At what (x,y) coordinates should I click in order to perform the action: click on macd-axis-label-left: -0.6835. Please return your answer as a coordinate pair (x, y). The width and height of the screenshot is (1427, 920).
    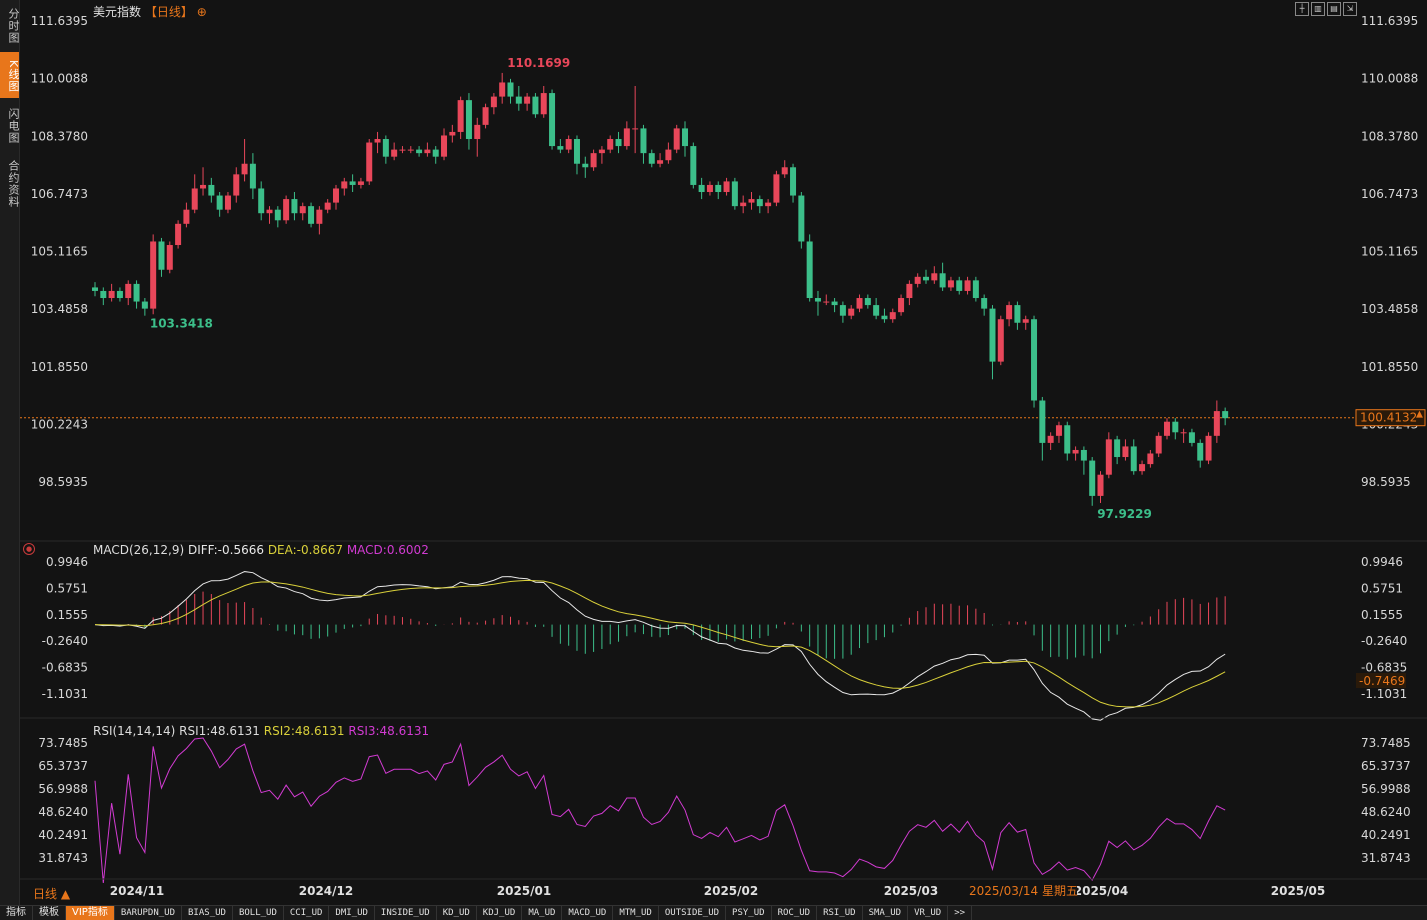
    Looking at the image, I should click on (65, 668).